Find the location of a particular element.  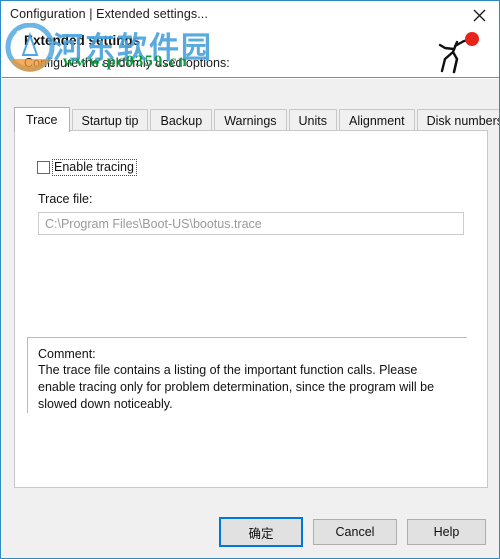

enable-tracing-label: Enable tracing is located at coordinates (94, 167).